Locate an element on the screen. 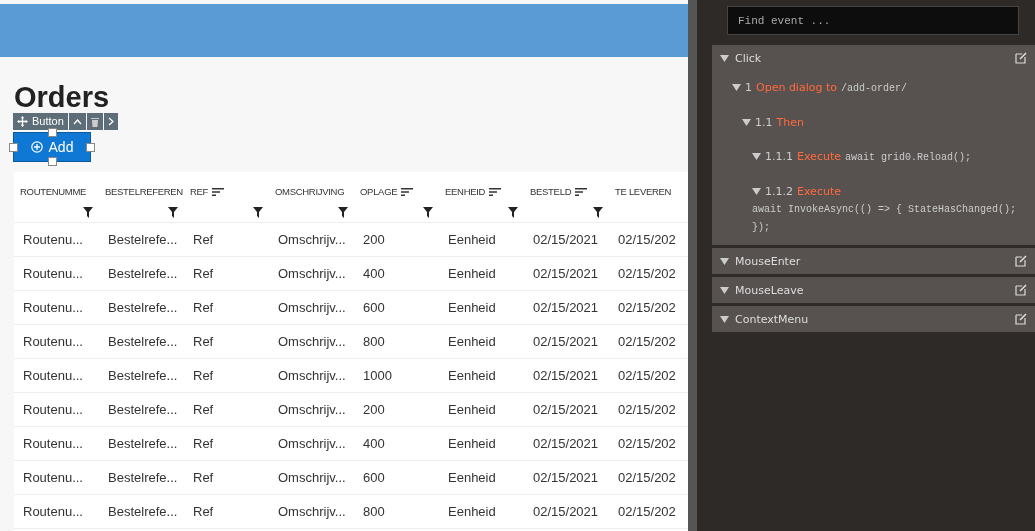  scrollbar is located at coordinates (692, 265).